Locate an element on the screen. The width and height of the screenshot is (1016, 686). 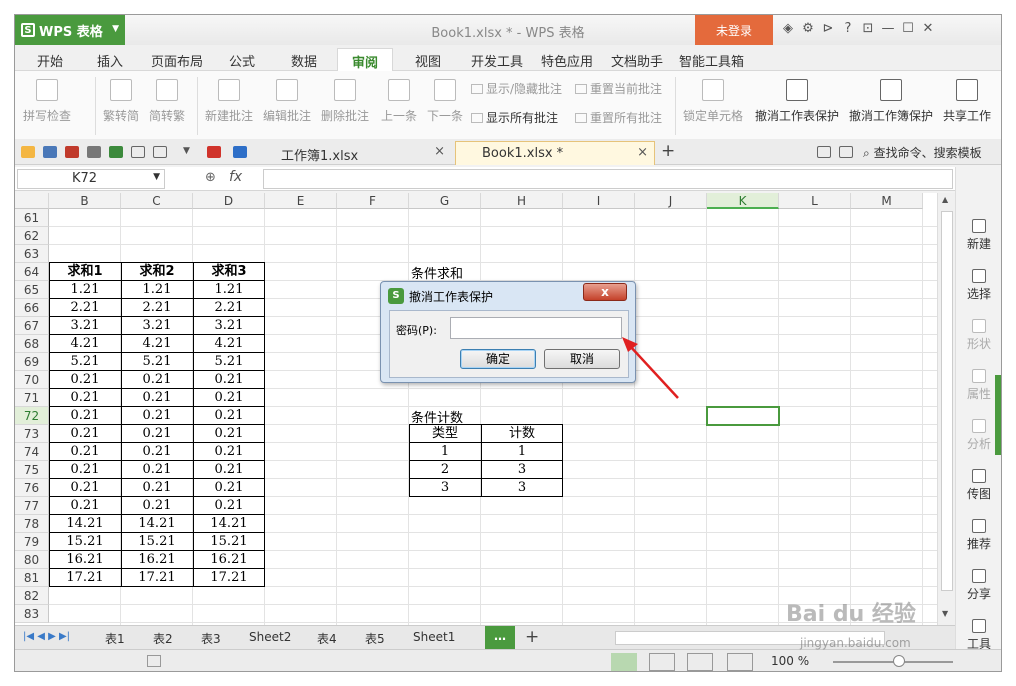
unprotect-sheet-button: 撤消工作表保护 is located at coordinates (797, 101).